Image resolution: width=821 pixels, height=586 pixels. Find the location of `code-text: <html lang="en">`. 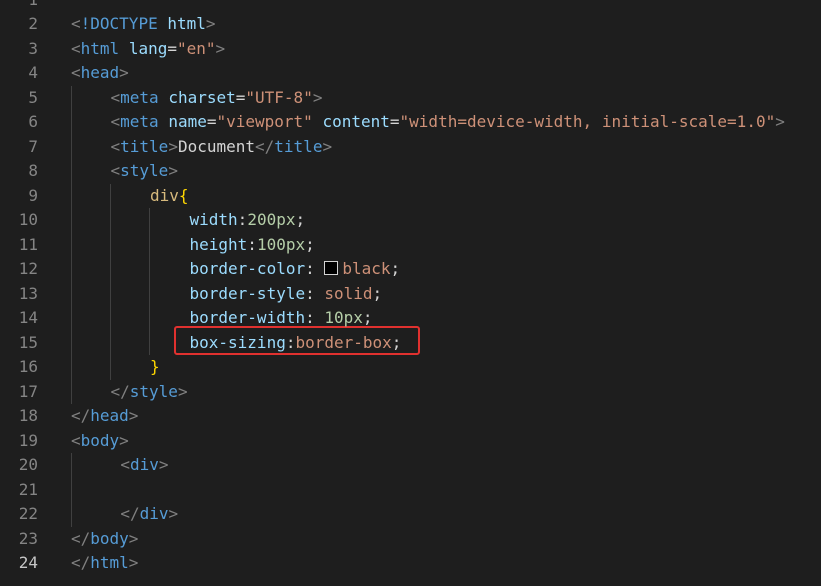

code-text: <html lang="en"> is located at coordinates (148, 49).